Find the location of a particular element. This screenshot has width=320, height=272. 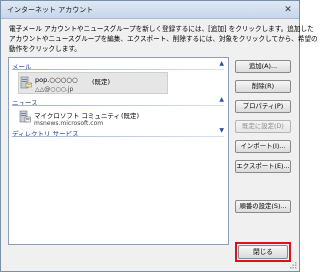

group-header-news: ニュース ▲ is located at coordinates (118, 101).